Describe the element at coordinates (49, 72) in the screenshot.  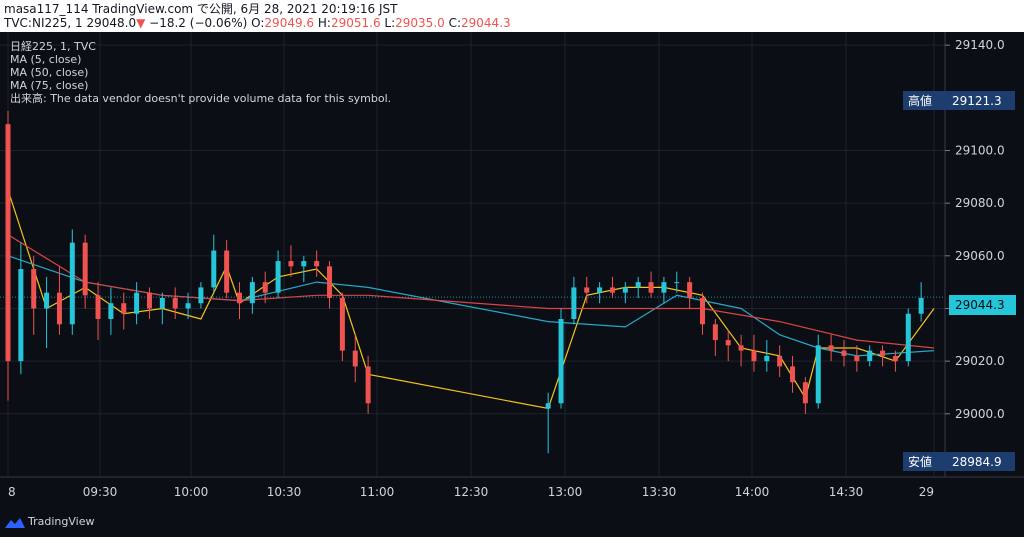
I see `legend-ma50: MA (50, close)` at that location.